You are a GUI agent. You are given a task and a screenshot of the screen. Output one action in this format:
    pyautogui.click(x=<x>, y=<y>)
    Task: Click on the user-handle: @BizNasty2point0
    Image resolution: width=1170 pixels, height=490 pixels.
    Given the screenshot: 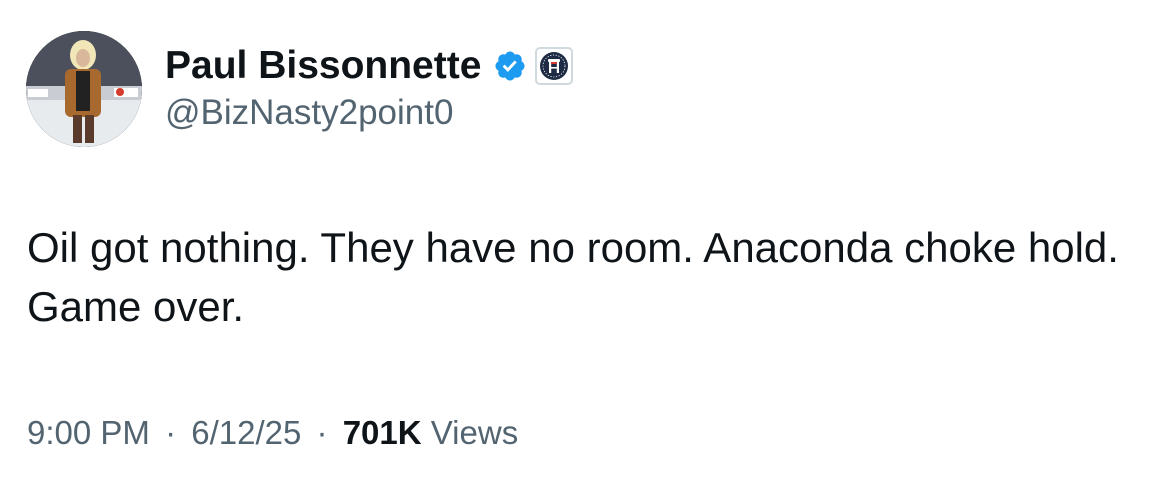 What is the action you would take?
    pyautogui.click(x=369, y=113)
    